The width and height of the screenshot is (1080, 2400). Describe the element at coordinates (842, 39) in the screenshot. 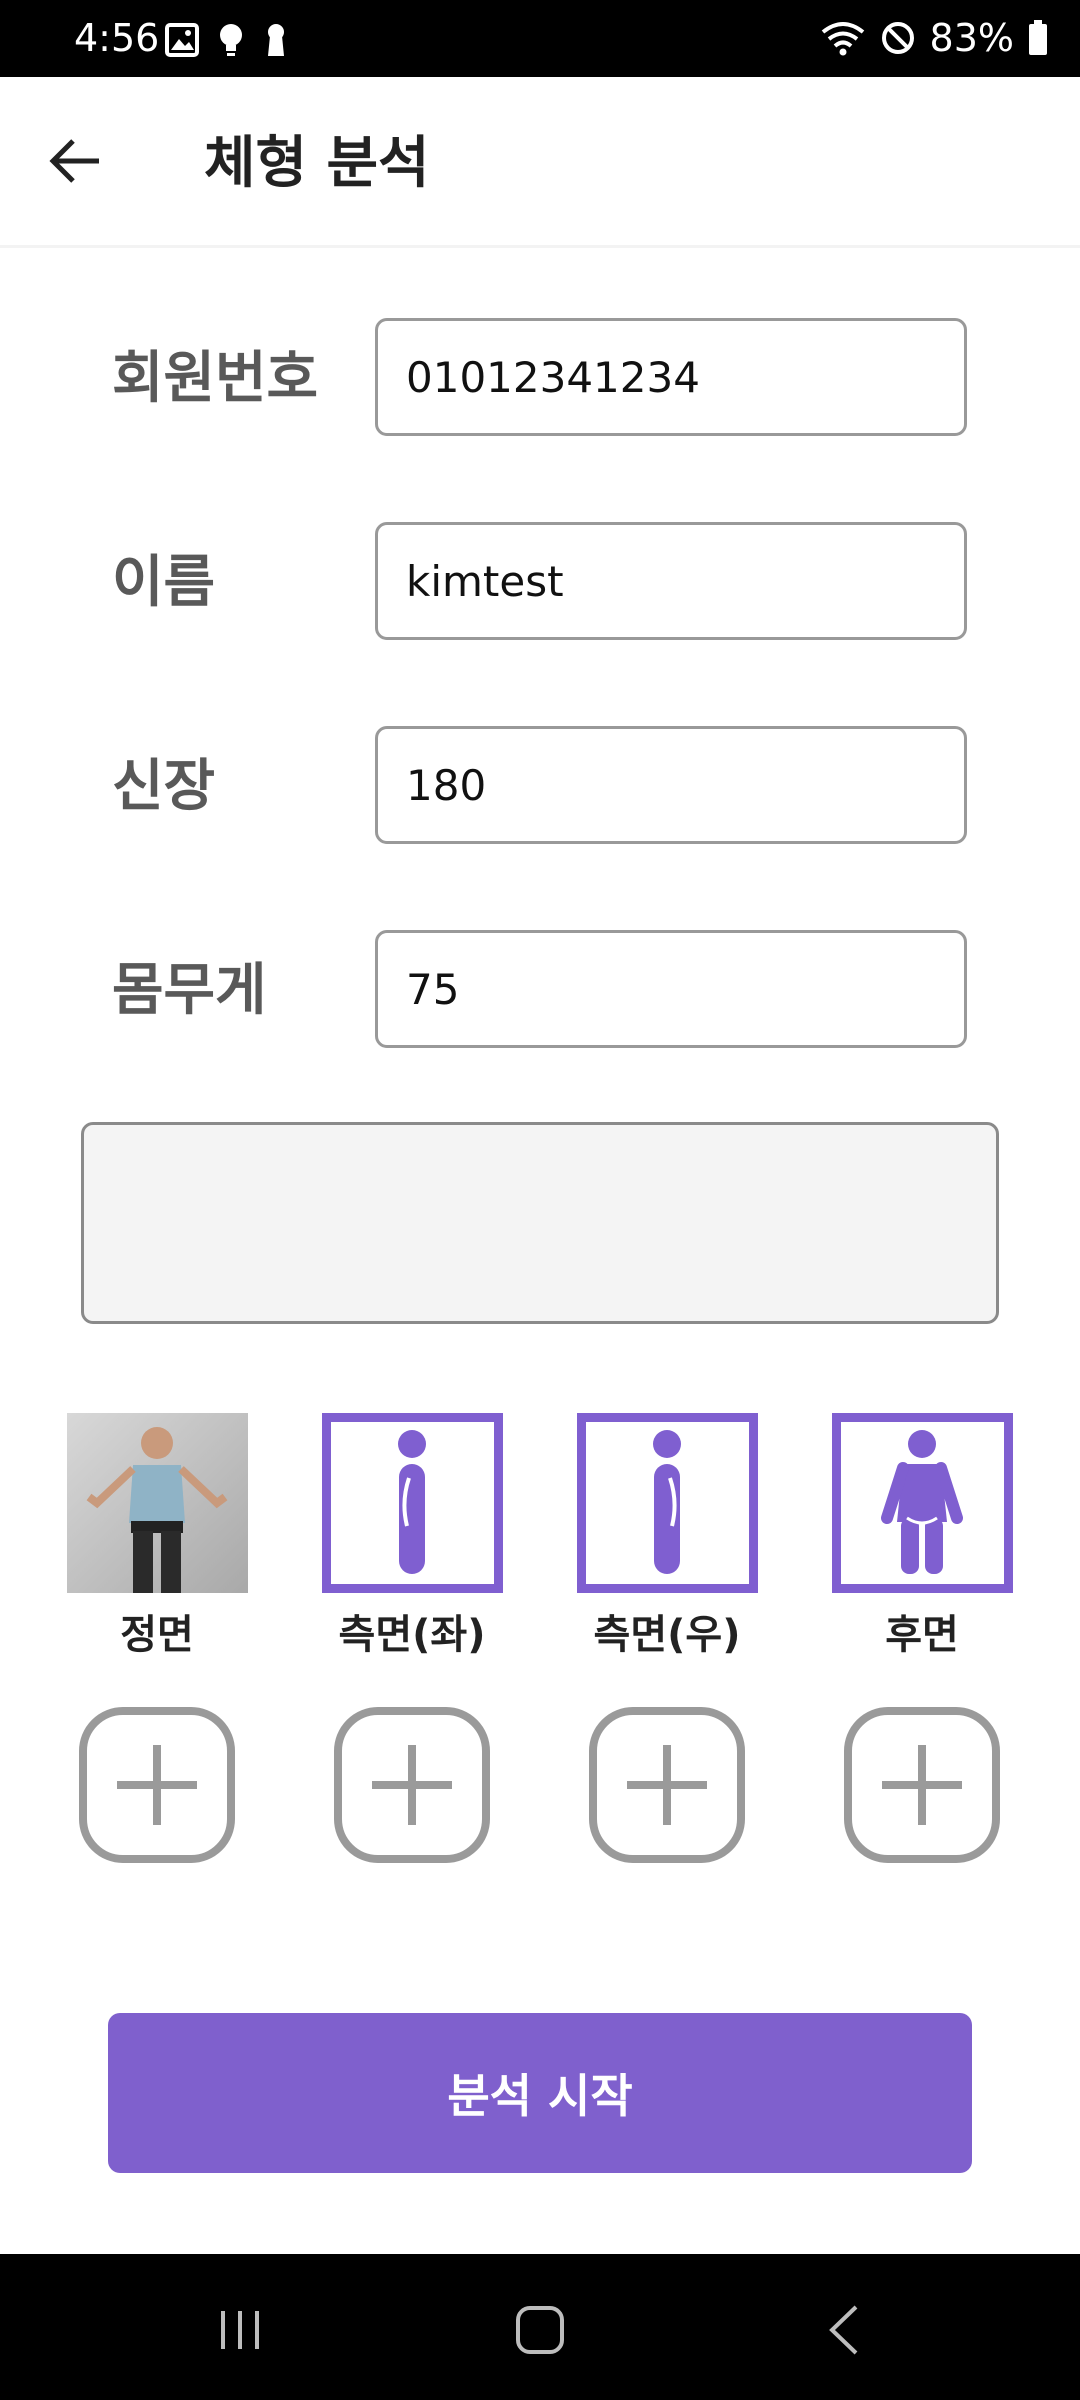

I see `wifi-icon` at that location.